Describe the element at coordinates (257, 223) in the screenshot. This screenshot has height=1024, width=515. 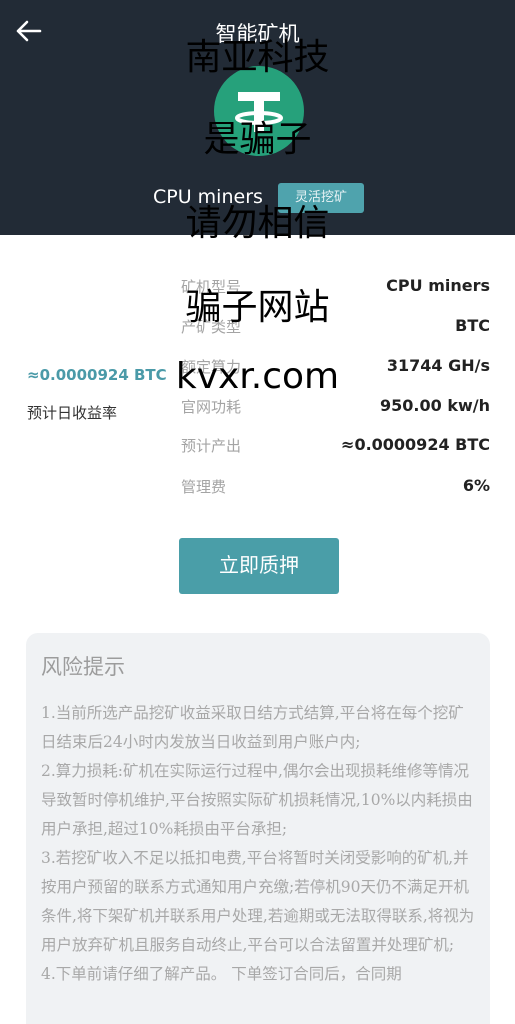
I see `warning-overlay-text: 请勿相信` at that location.